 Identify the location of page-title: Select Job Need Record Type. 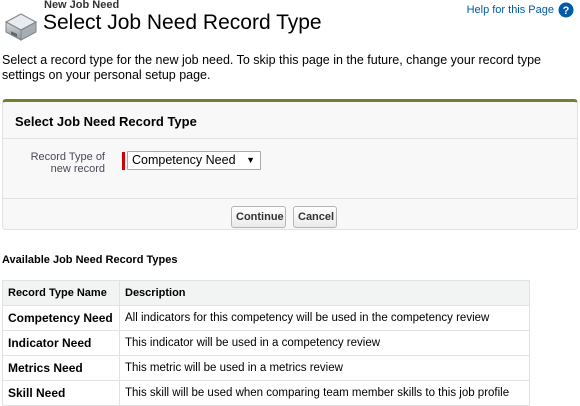
(182, 22).